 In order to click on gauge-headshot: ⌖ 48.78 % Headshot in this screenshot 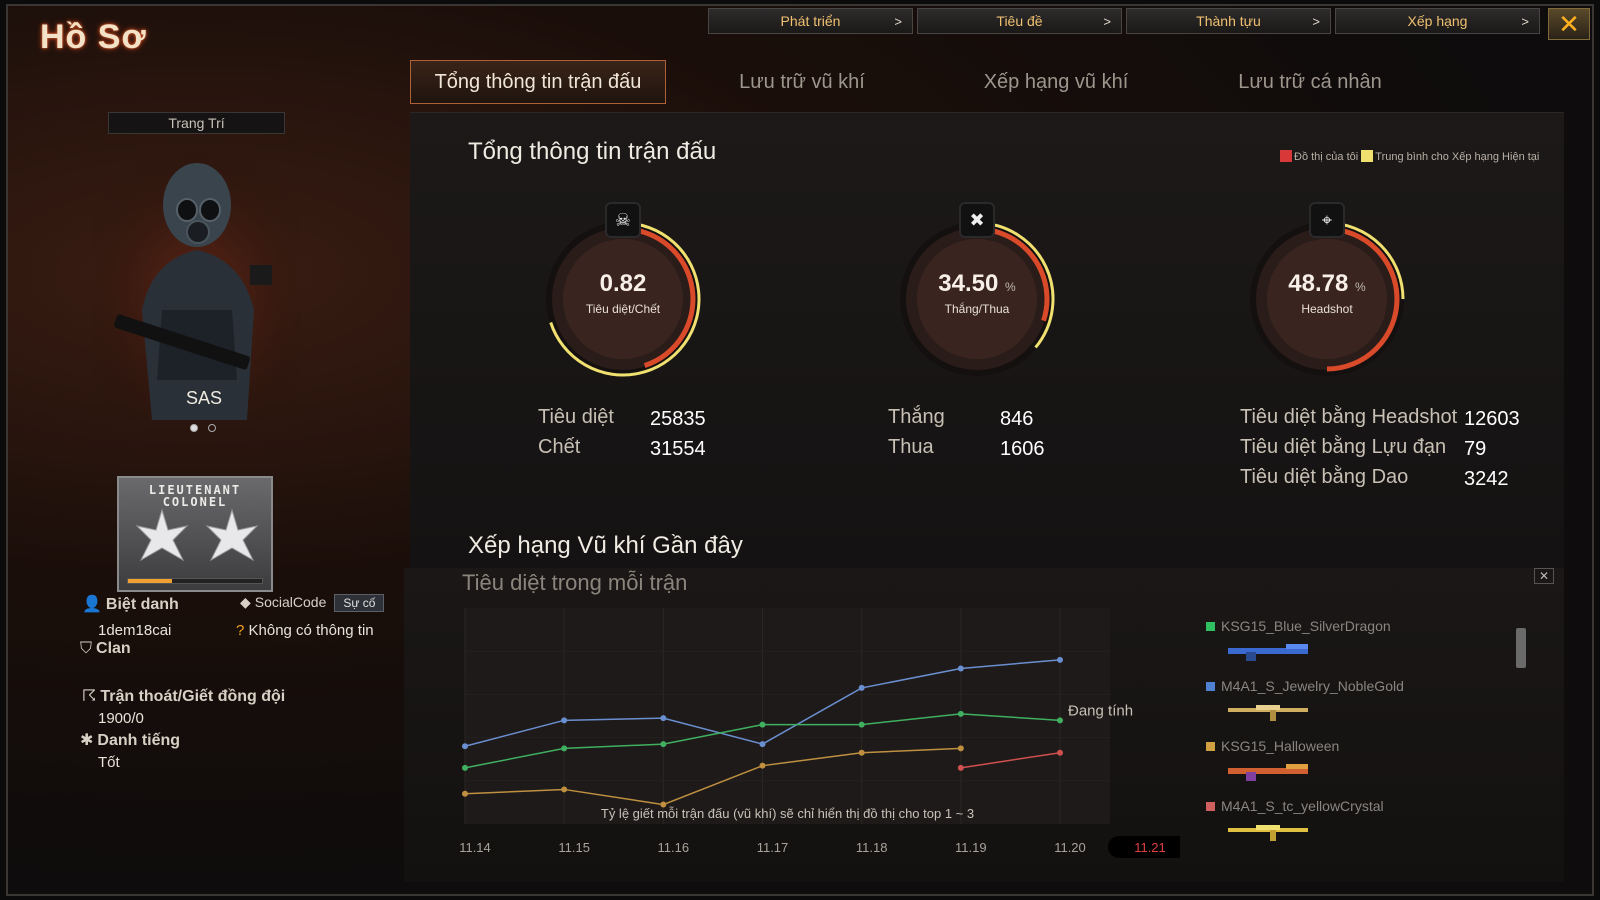, I will do `click(1327, 293)`.